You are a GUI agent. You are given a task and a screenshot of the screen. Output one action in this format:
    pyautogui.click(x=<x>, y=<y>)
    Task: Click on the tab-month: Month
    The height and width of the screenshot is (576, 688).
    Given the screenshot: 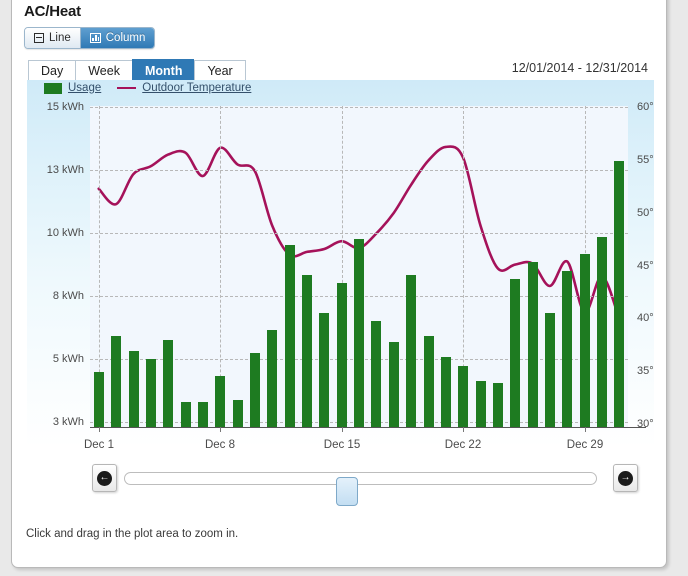 What is the action you would take?
    pyautogui.click(x=163, y=70)
    